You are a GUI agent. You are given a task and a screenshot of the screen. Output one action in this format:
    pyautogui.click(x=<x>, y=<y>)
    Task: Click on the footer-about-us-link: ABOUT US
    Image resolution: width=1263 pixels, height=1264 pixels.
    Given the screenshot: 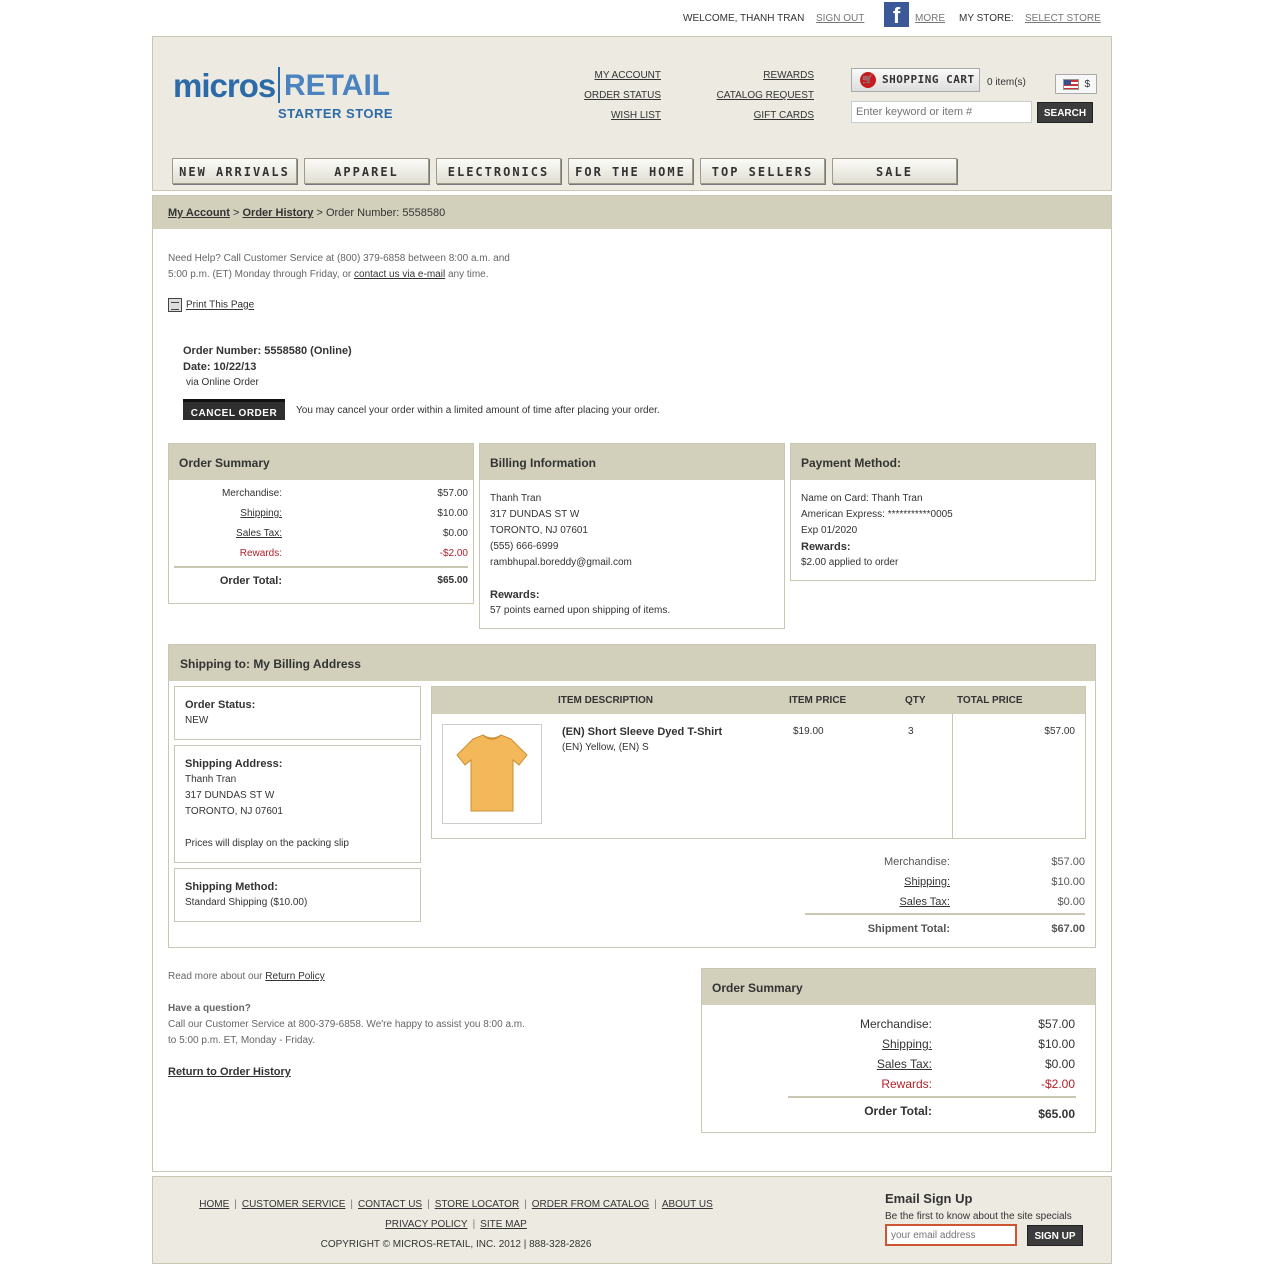 What is the action you would take?
    pyautogui.click(x=687, y=1204)
    